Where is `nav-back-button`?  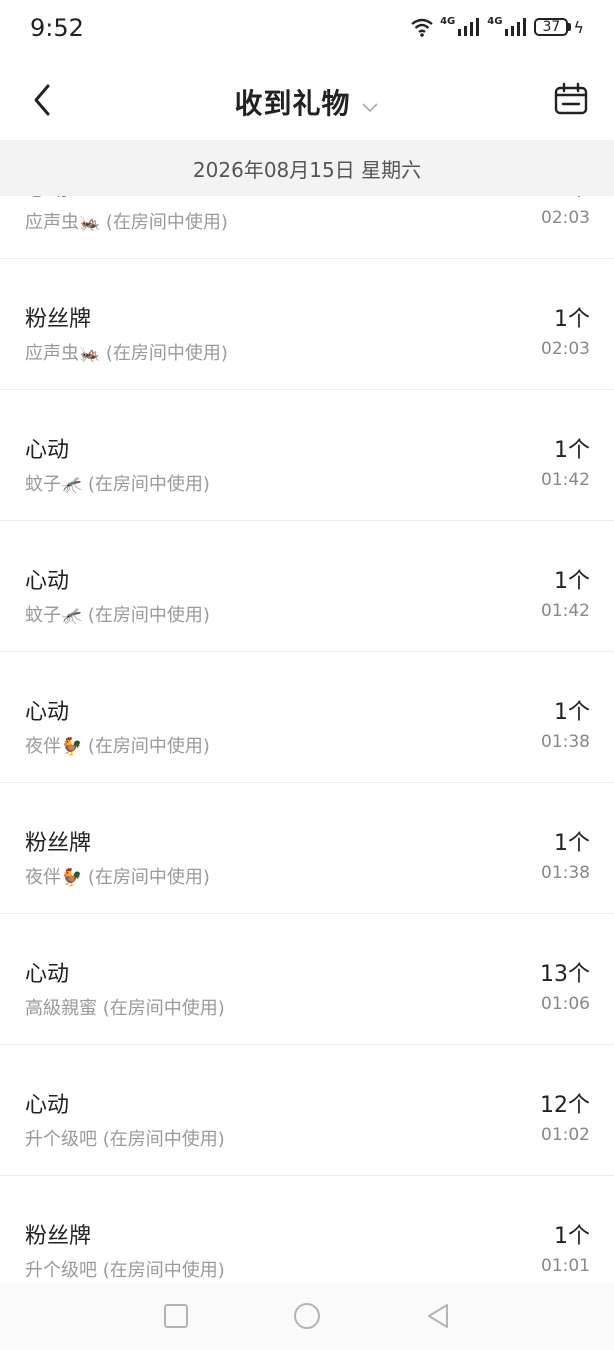 nav-back-button is located at coordinates (438, 1316).